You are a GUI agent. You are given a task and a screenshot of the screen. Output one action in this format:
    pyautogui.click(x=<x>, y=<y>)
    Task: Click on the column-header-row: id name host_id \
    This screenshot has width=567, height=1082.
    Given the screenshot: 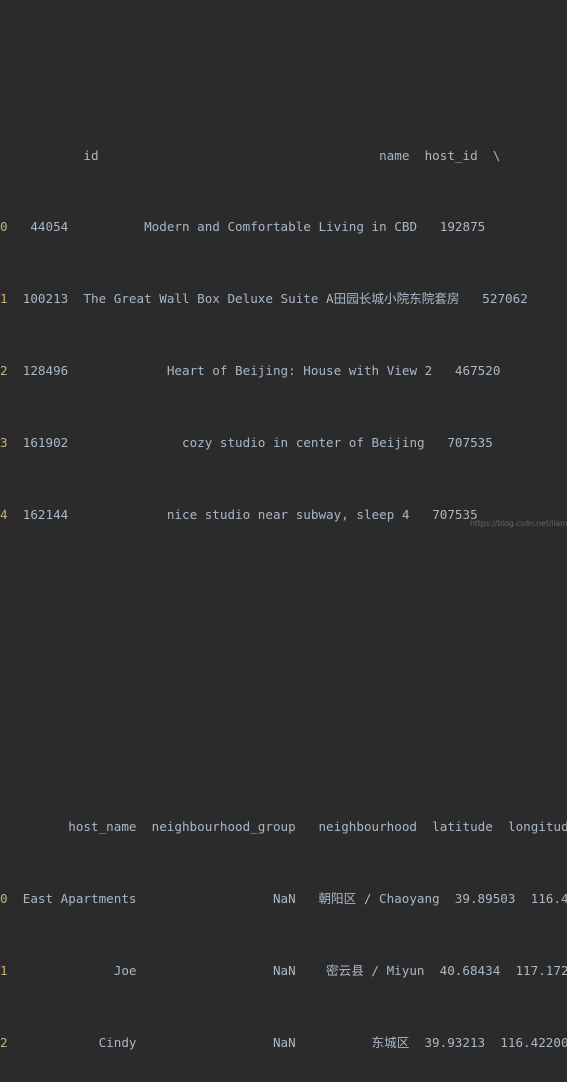 What is the action you would take?
    pyautogui.click(x=250, y=155)
    